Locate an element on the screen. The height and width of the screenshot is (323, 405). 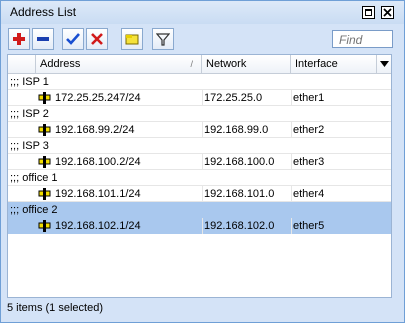
comment-row: ;;; office 2 is located at coordinates (199, 210).